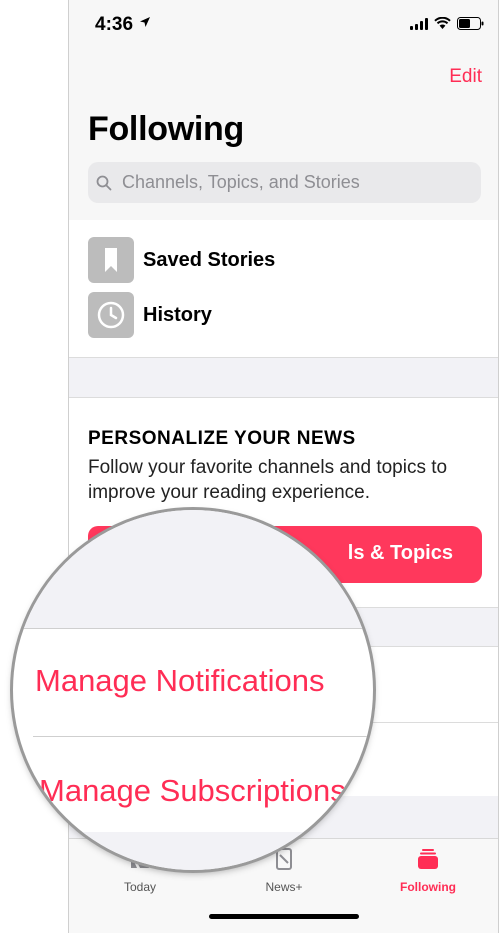 The image size is (500, 933). I want to click on status-indicators, so click(447, 23).